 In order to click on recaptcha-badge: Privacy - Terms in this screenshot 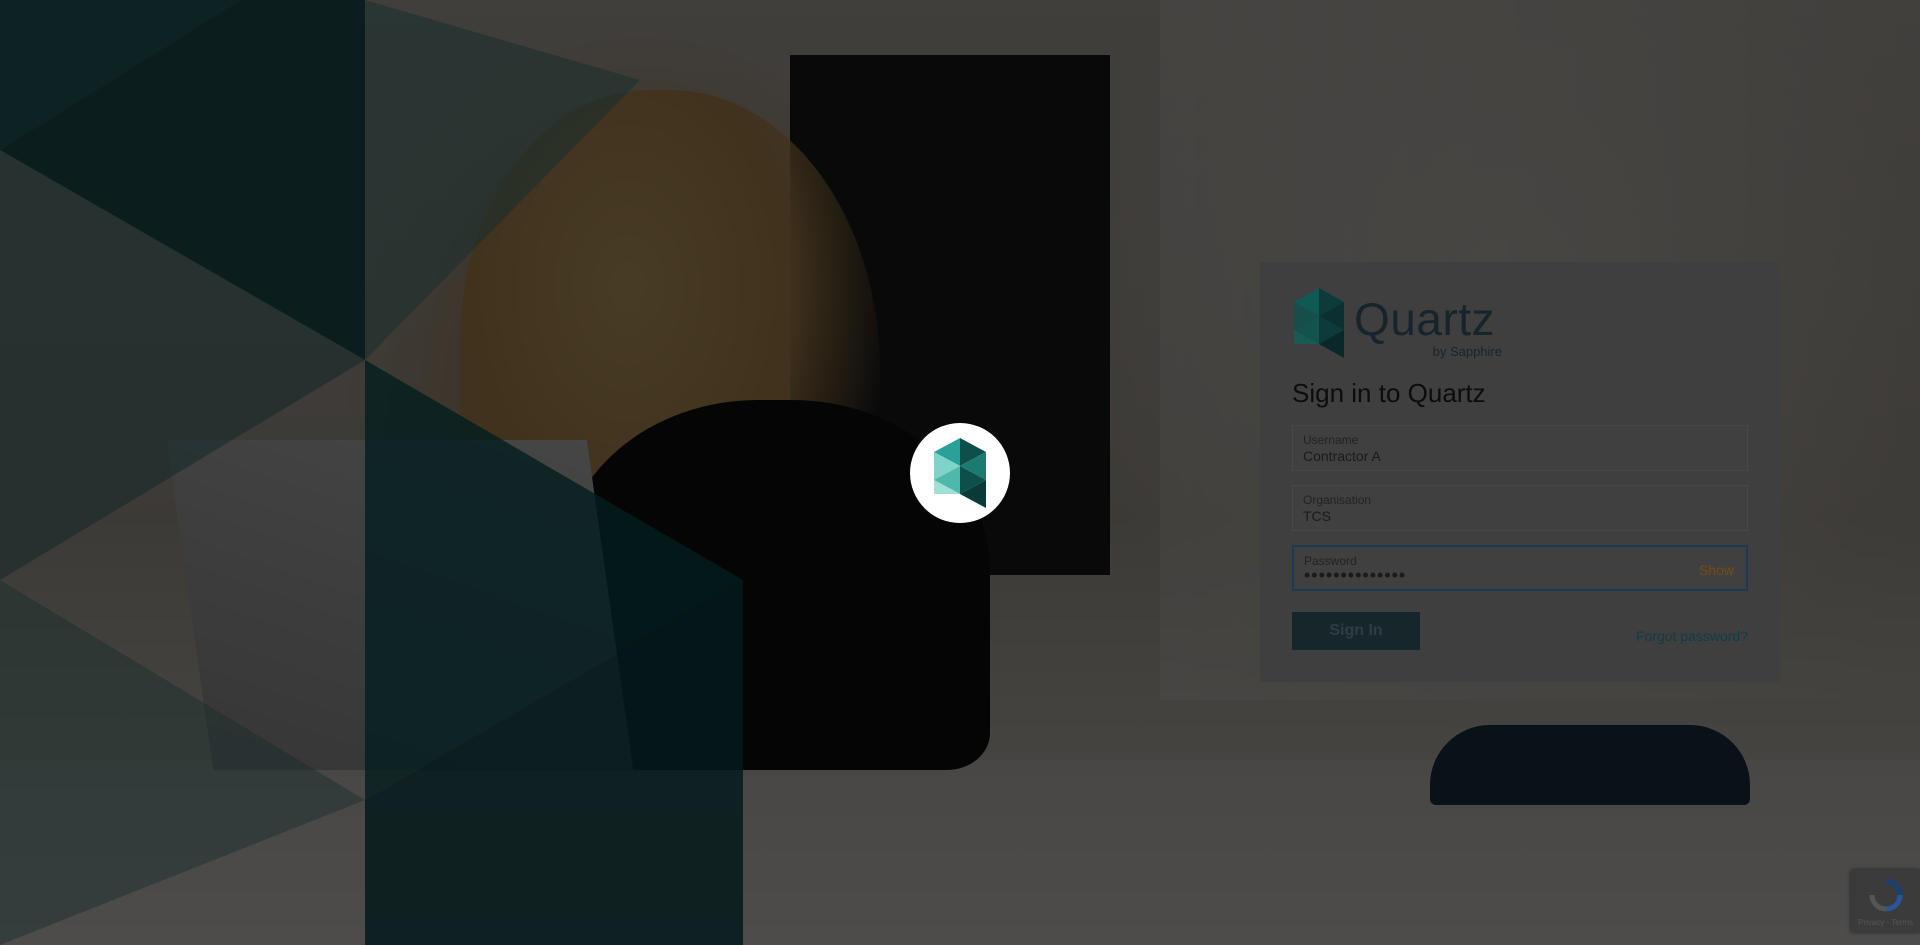, I will do `click(1885, 901)`.